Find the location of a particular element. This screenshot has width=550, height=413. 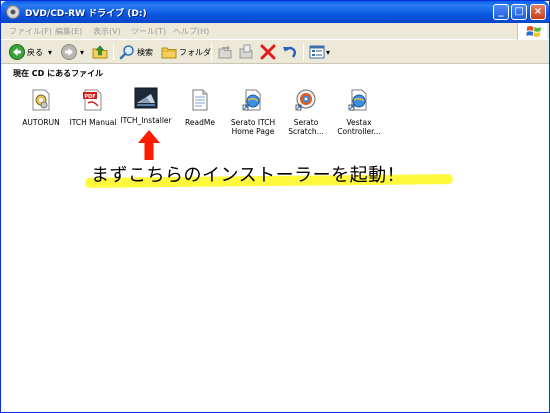

maximize-button: □ is located at coordinates (519, 12).